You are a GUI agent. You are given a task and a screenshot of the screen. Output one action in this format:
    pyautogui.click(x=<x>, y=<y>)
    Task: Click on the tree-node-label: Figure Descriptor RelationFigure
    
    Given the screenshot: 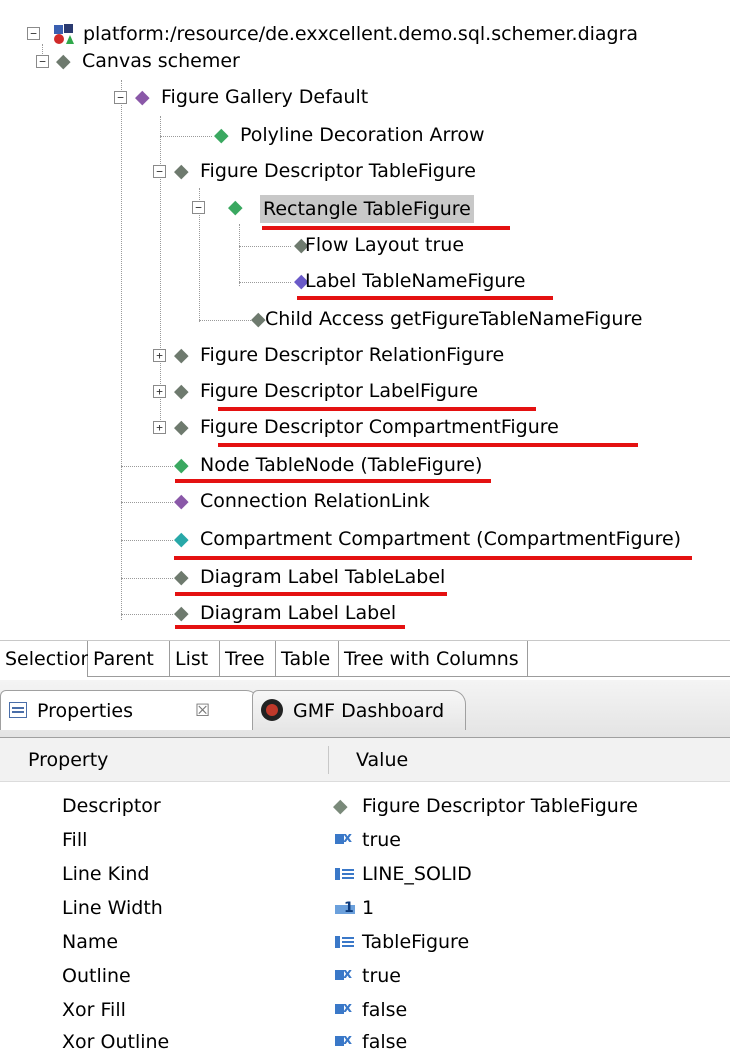 What is the action you would take?
    pyautogui.click(x=352, y=355)
    